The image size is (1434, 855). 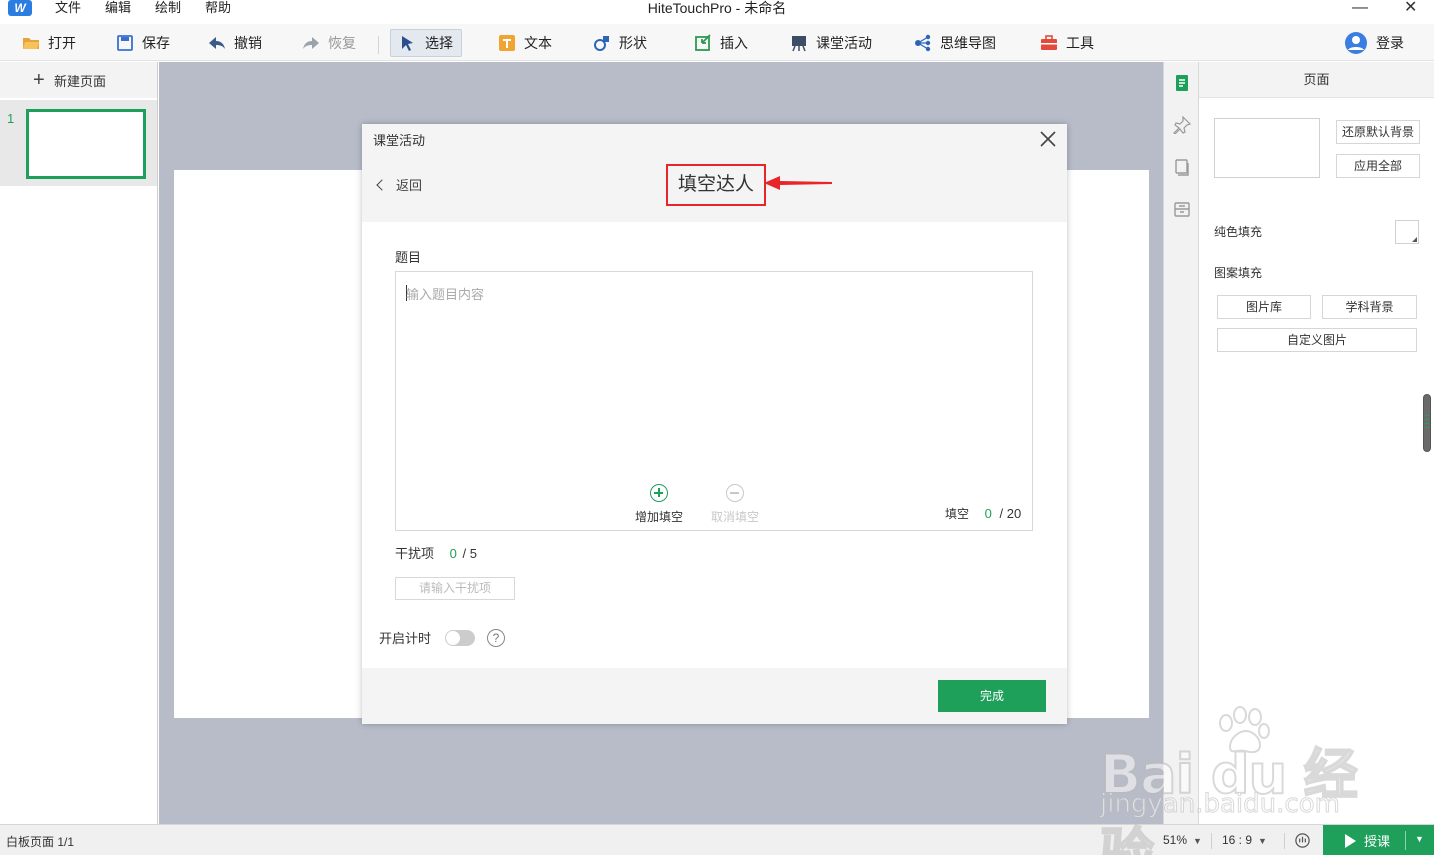 What do you see at coordinates (957, 514) in the screenshot?
I see `blank-counter-label: 填空` at bounding box center [957, 514].